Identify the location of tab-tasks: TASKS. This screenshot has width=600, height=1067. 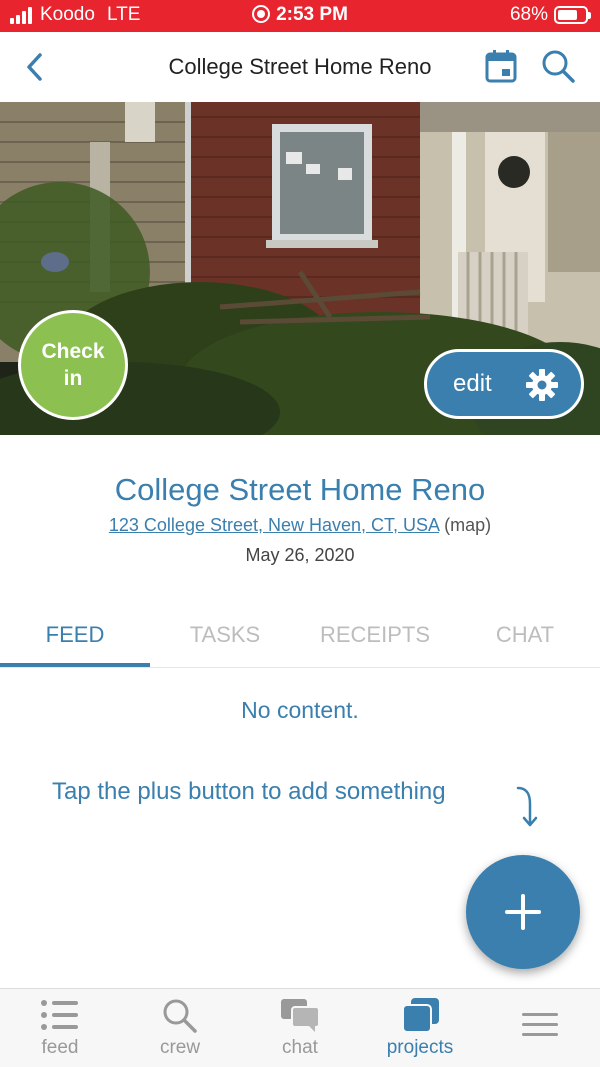
(225, 635).